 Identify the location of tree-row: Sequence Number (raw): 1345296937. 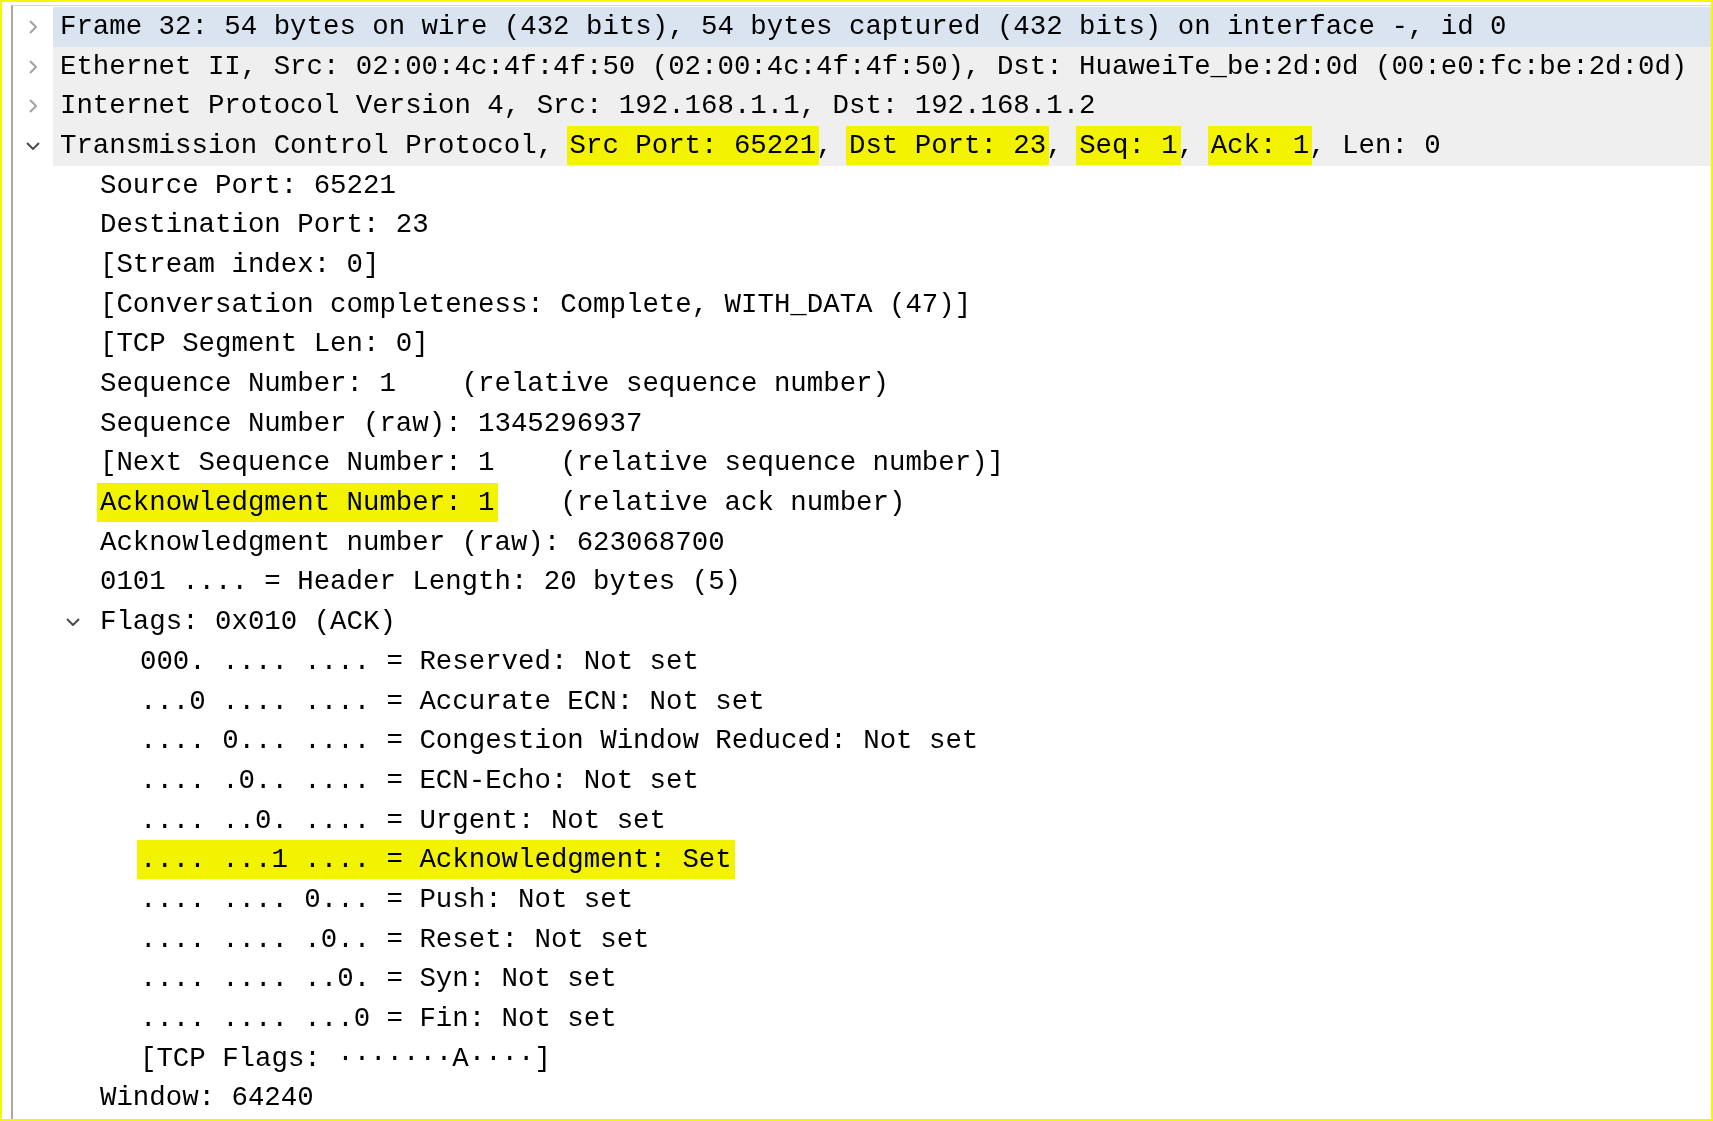
(902, 423).